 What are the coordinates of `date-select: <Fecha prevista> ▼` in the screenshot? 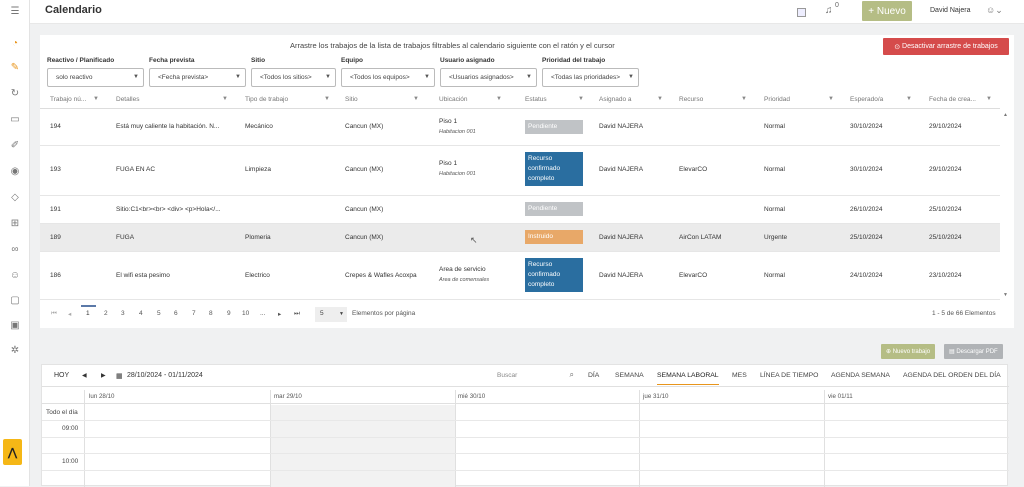 It's located at (197, 77).